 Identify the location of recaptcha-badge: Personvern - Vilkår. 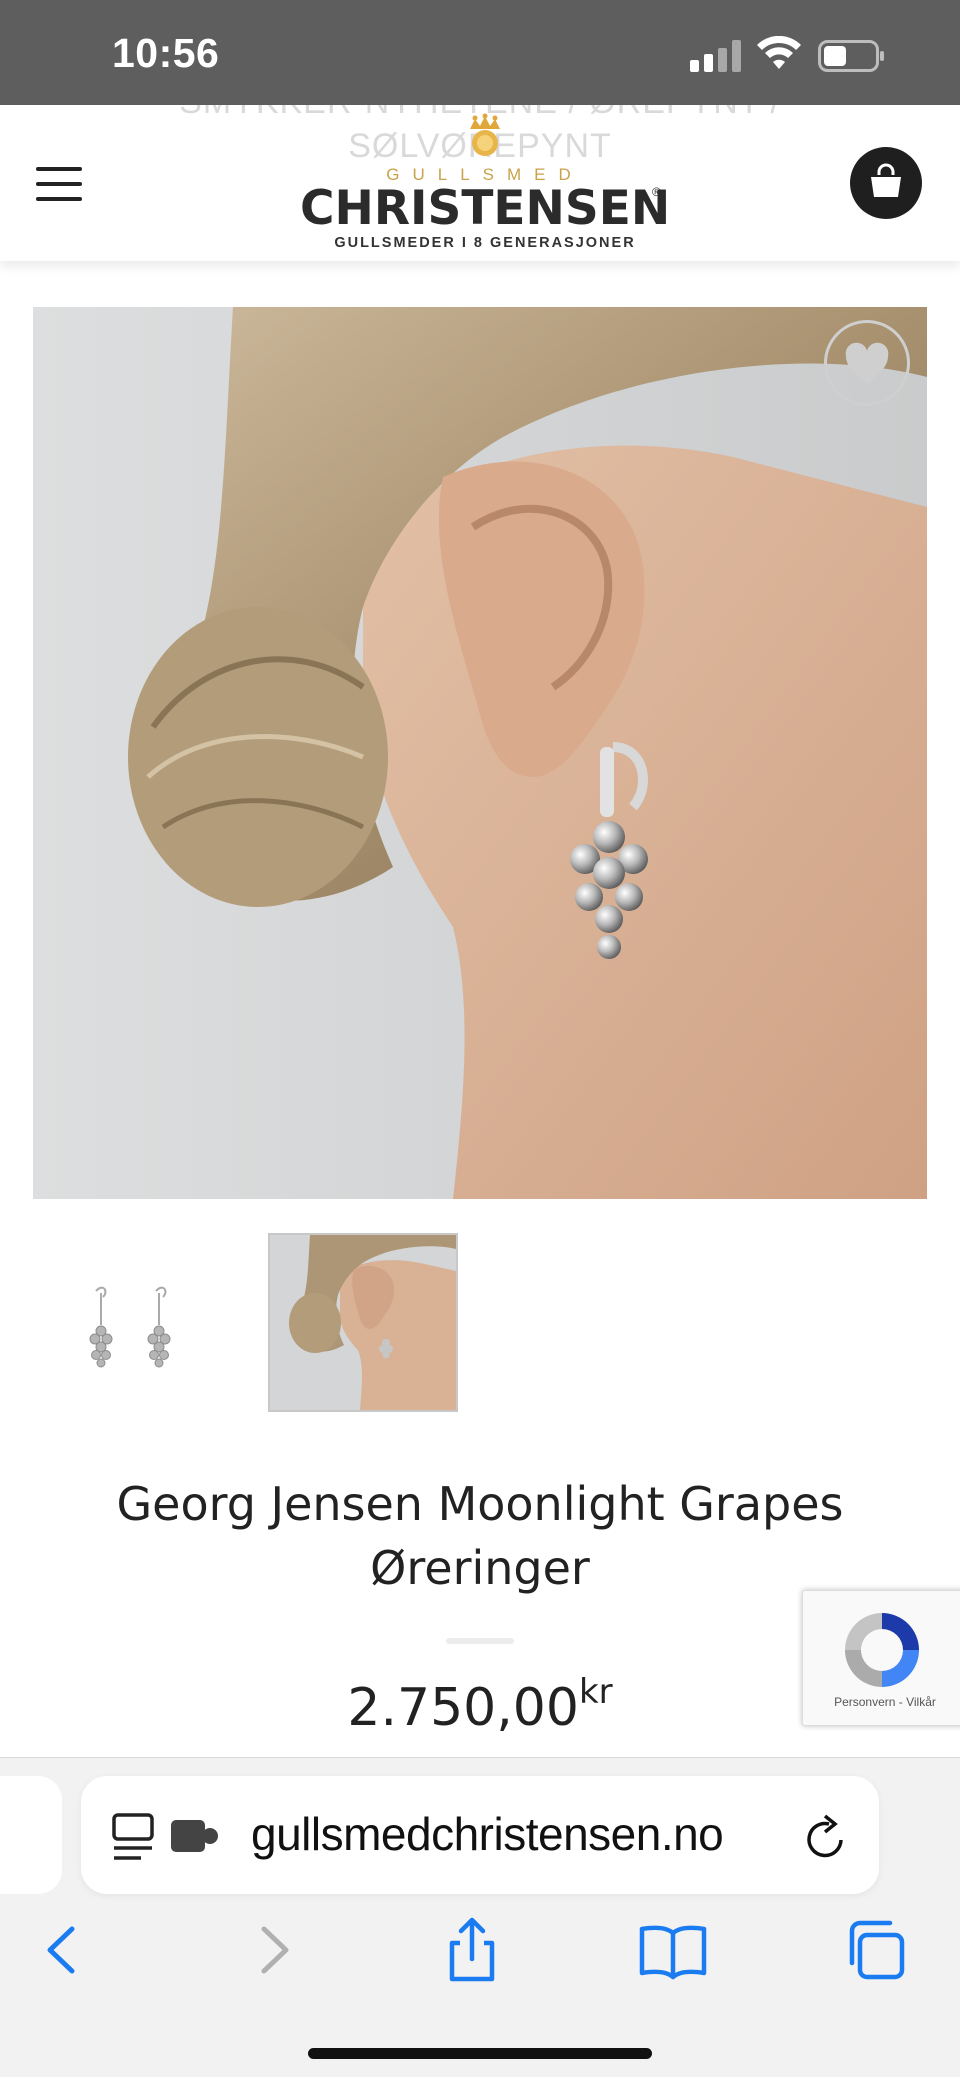
(881, 1658).